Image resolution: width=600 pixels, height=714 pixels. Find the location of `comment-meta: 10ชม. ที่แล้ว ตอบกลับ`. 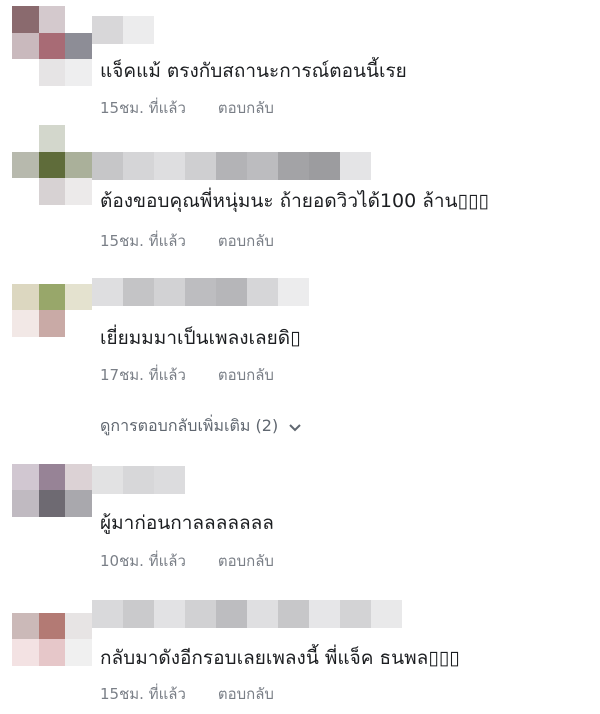

comment-meta: 10ชม. ที่แล้ว ตอบกลับ is located at coordinates (187, 561).